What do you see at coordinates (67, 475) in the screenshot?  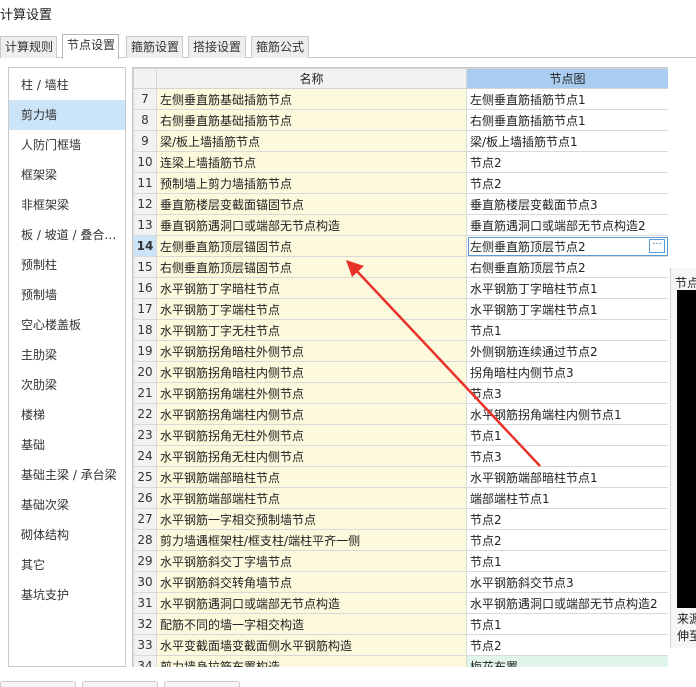 I see `sidebar-item: 基础主梁 / 承台梁` at bounding box center [67, 475].